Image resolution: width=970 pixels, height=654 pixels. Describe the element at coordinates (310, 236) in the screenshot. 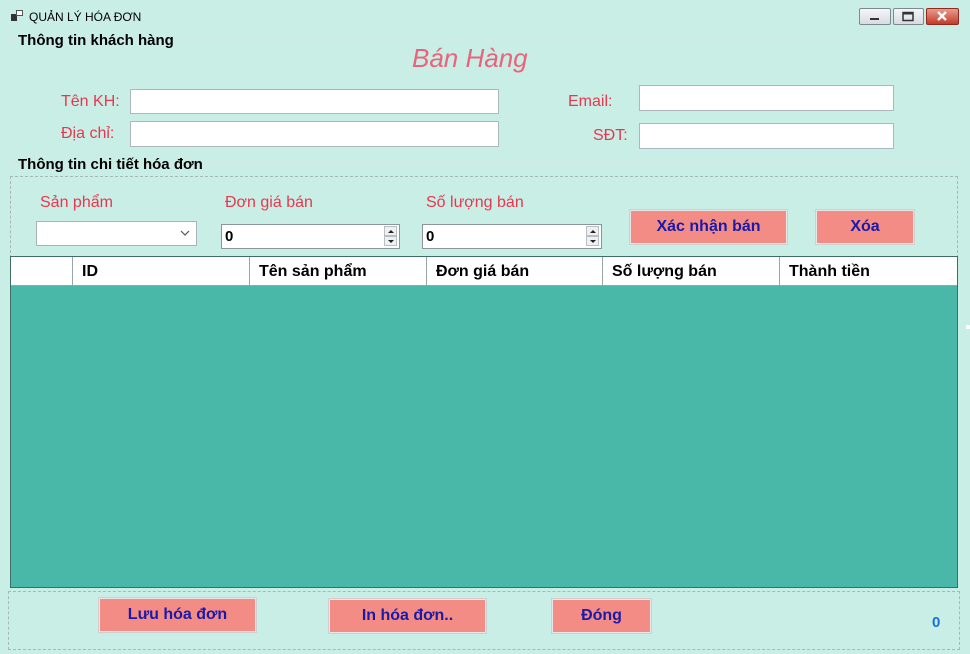

I see `price-stepper: 0` at that location.